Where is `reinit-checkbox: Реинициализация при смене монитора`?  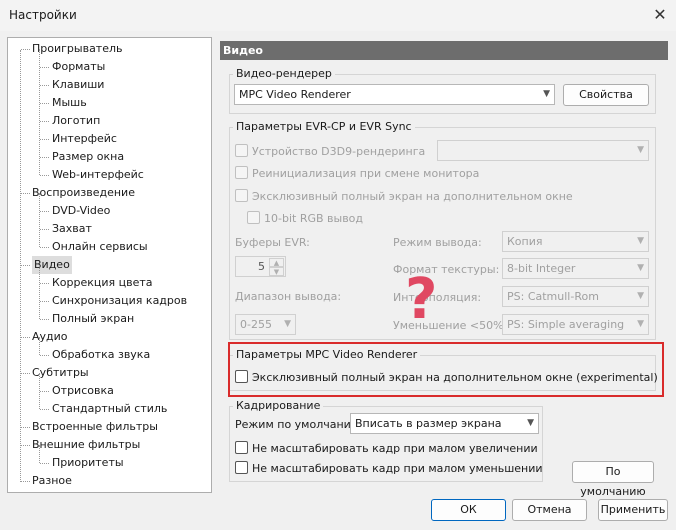 reinit-checkbox: Реинициализация при смене монитора is located at coordinates (357, 174).